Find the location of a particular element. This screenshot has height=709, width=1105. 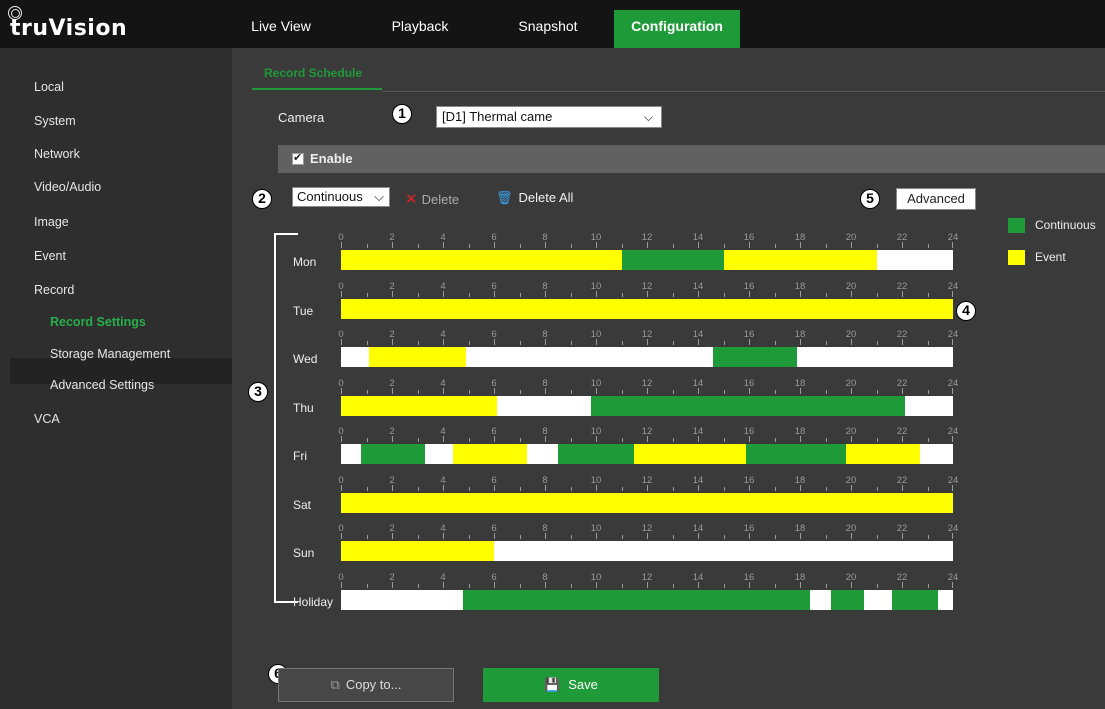

schedule-bar-fri is located at coordinates (647, 454).